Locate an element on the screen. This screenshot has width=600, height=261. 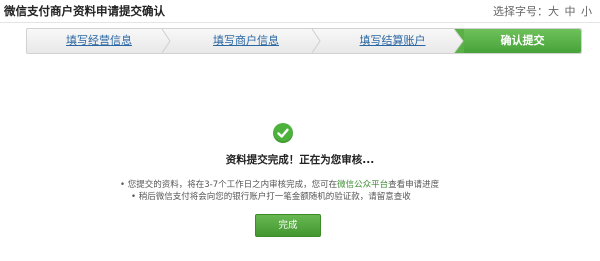
finish-button: 完成 is located at coordinates (288, 225).